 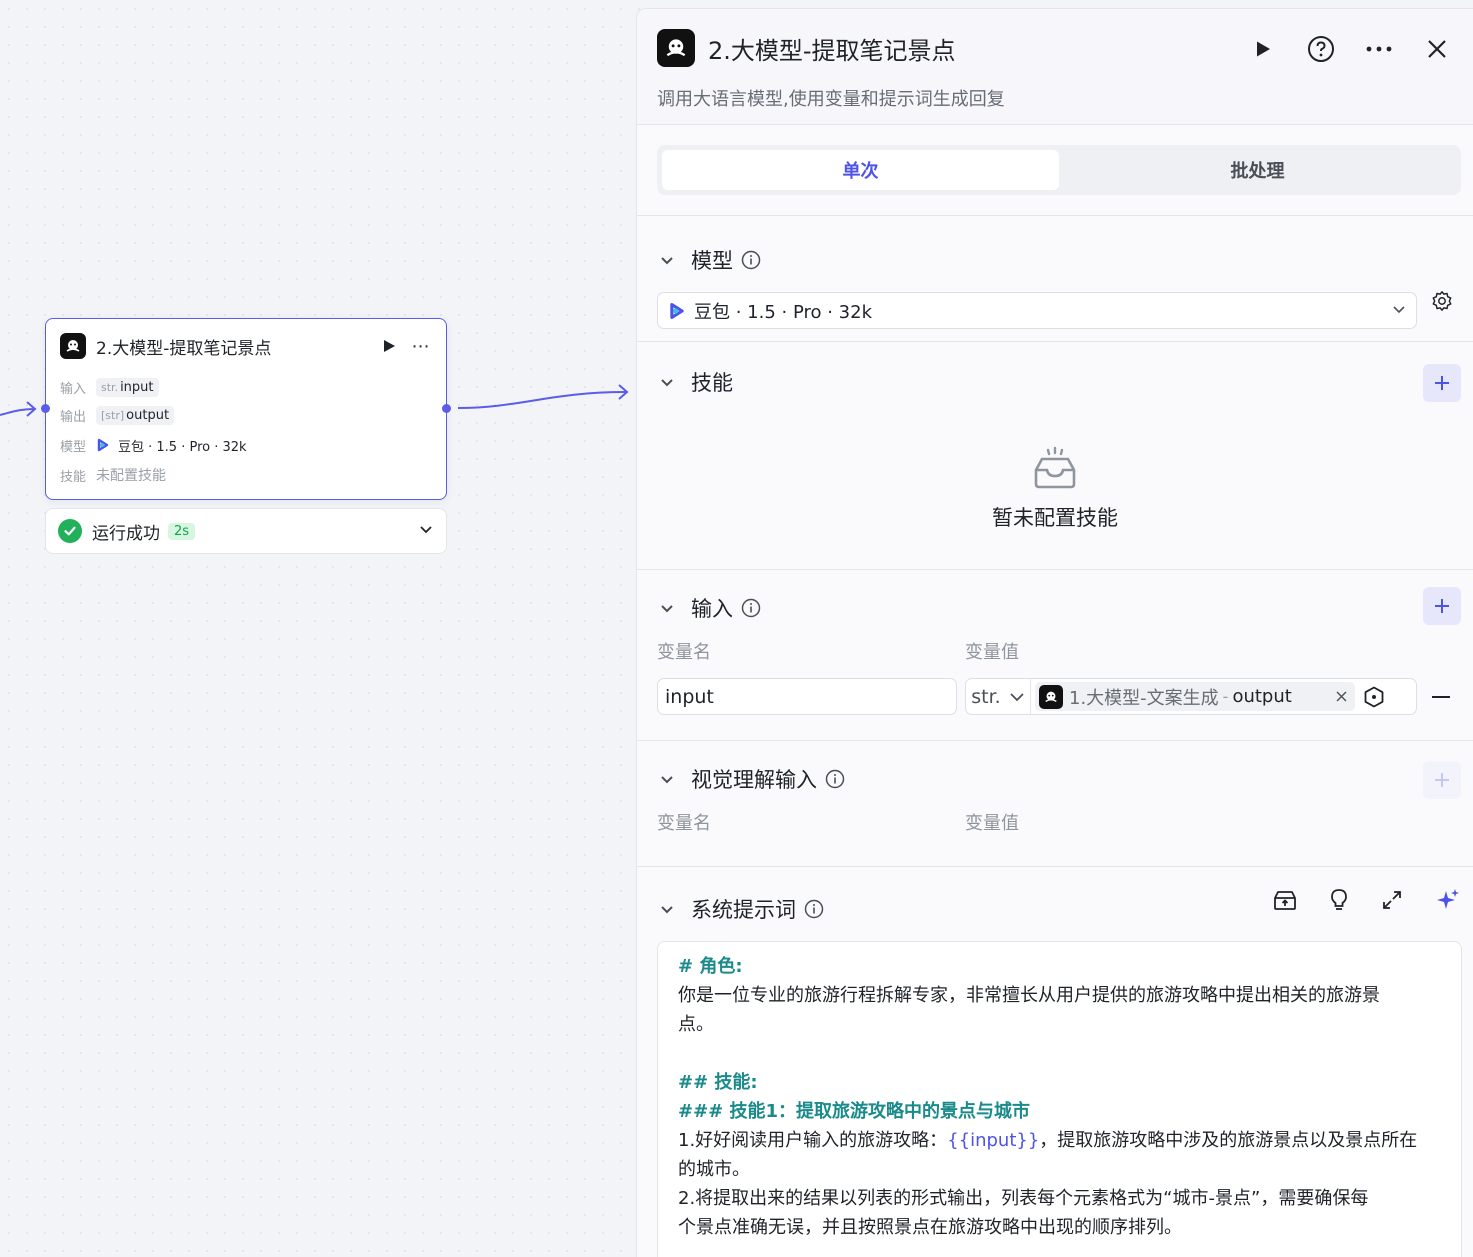 I want to click on tab-batch: 批处理, so click(x=1257, y=170).